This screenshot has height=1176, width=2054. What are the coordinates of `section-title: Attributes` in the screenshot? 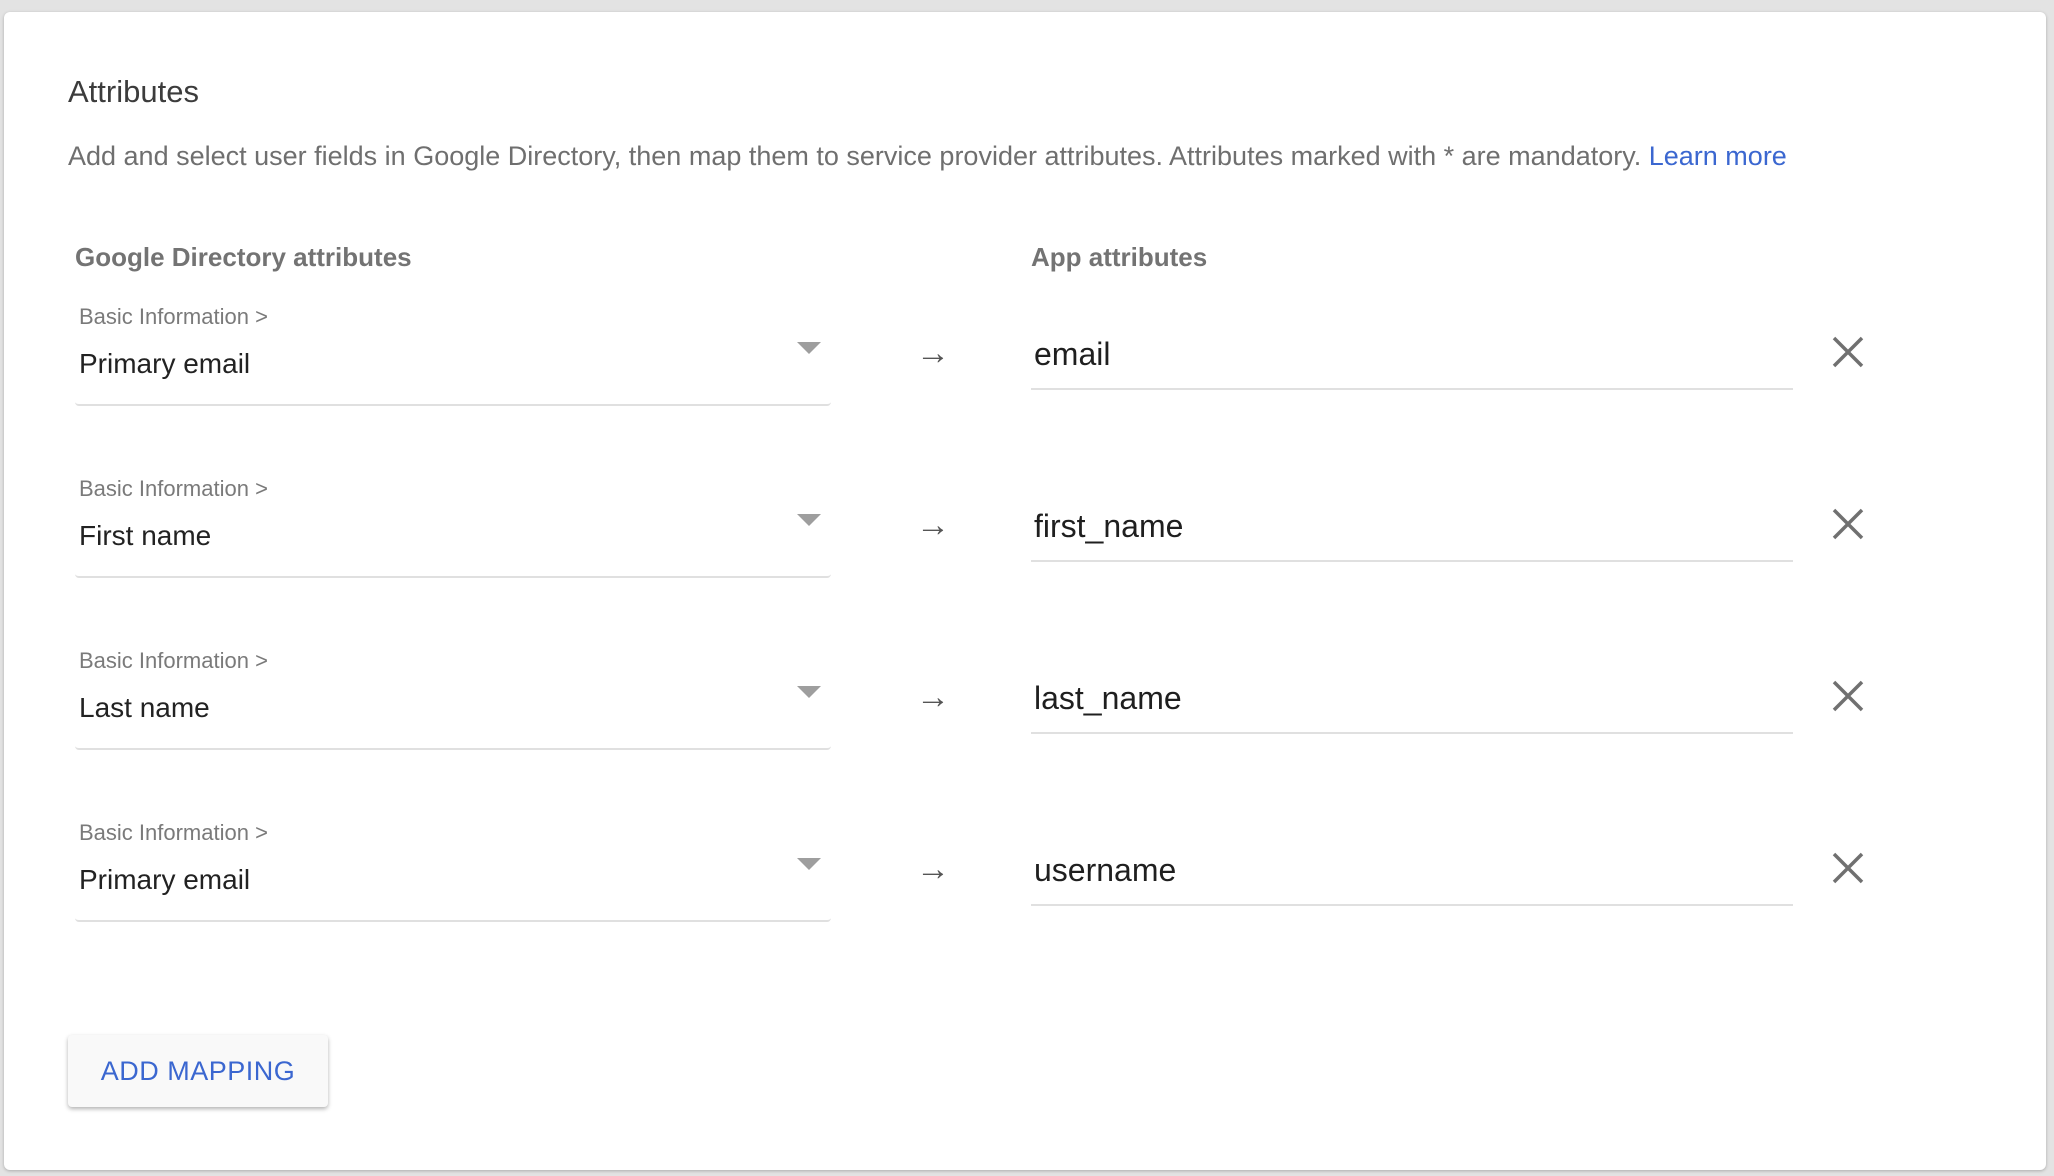 It's located at (133, 91).